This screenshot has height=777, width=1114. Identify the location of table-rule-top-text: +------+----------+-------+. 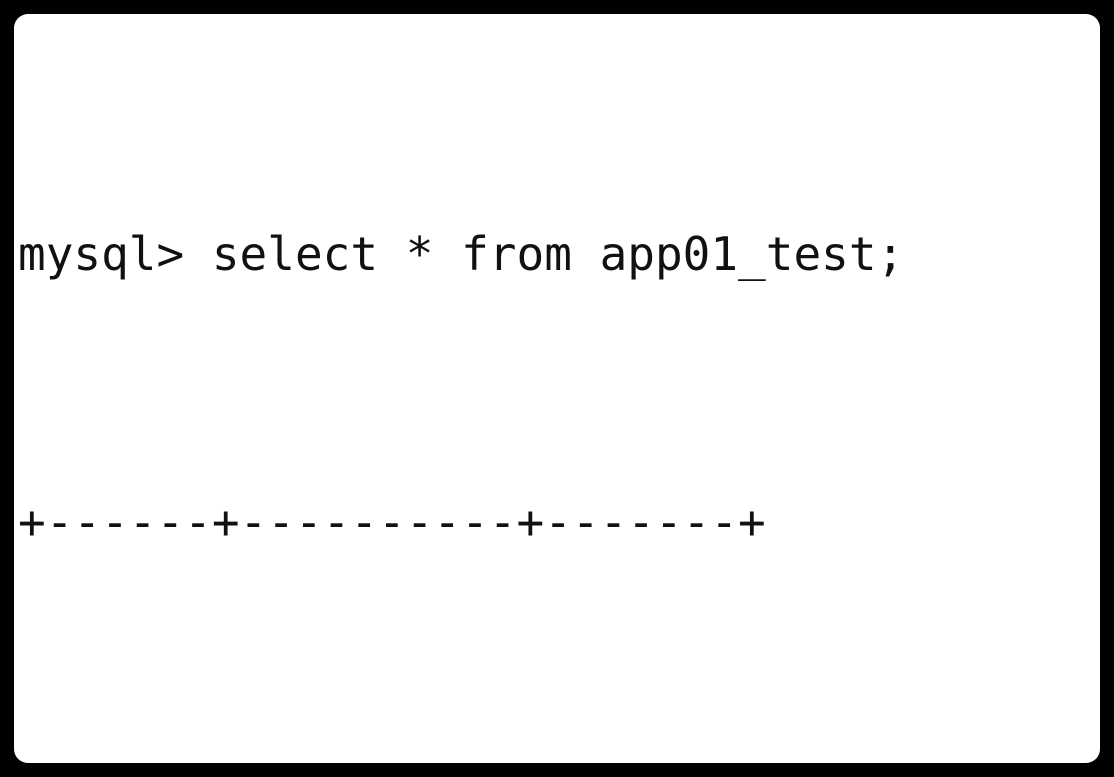
(392, 522).